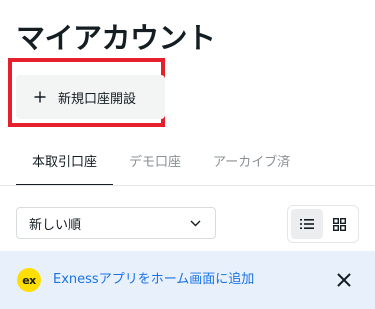 The height and width of the screenshot is (309, 375). I want to click on account-tabs: 本取引口座 デモ口座 アーカイブ済, so click(161, 168).